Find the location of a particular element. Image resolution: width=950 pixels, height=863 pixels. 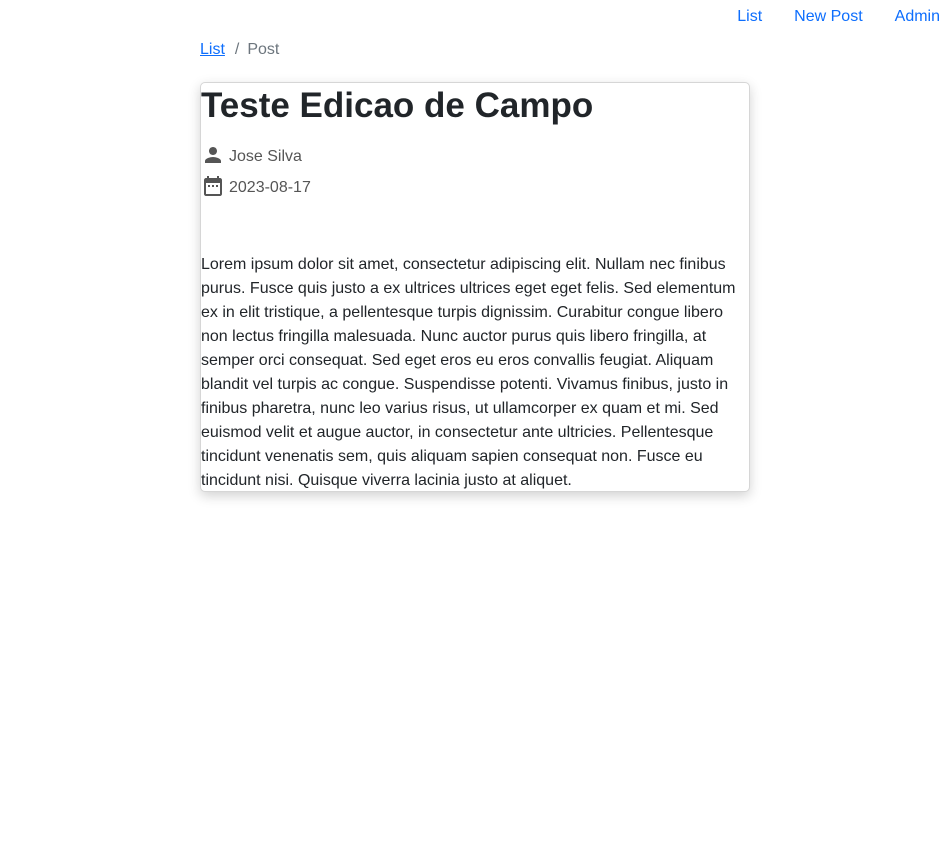

post-author: Jose Silva is located at coordinates (265, 156).